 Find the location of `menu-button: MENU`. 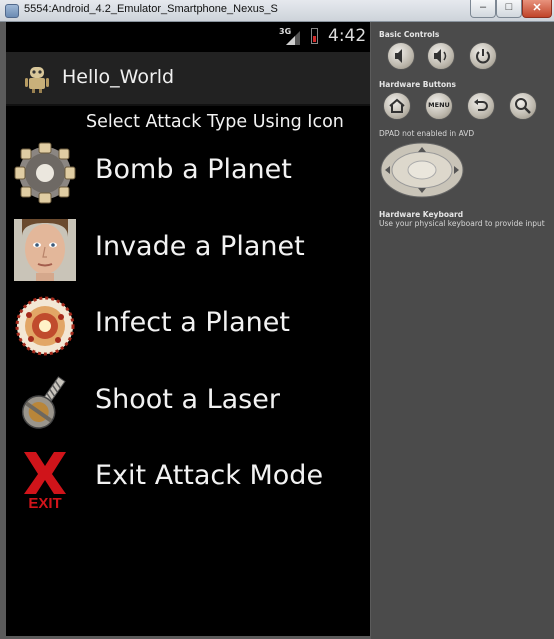

menu-button: MENU is located at coordinates (439, 106).